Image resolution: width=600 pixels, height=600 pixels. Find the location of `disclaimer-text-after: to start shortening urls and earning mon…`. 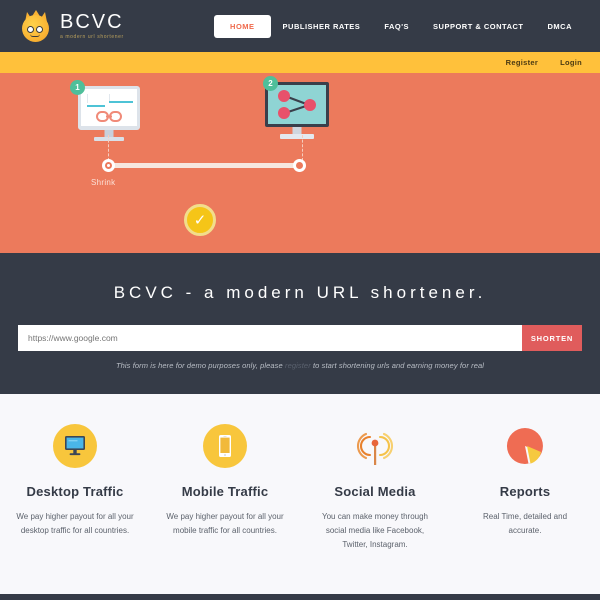

disclaimer-text-after: to start shortening urls and earning mon… is located at coordinates (397, 365).